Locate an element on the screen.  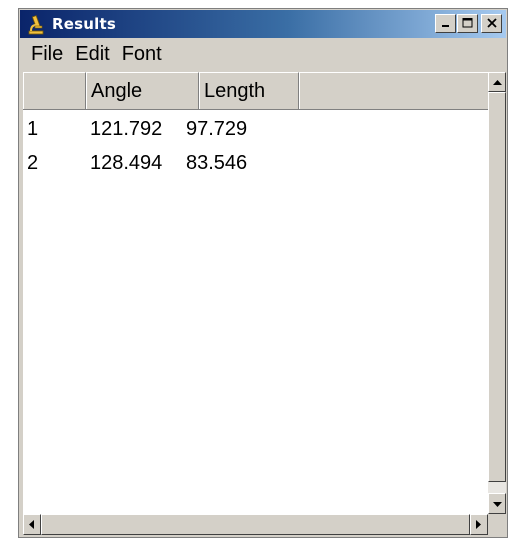
close-button is located at coordinates (491, 23).